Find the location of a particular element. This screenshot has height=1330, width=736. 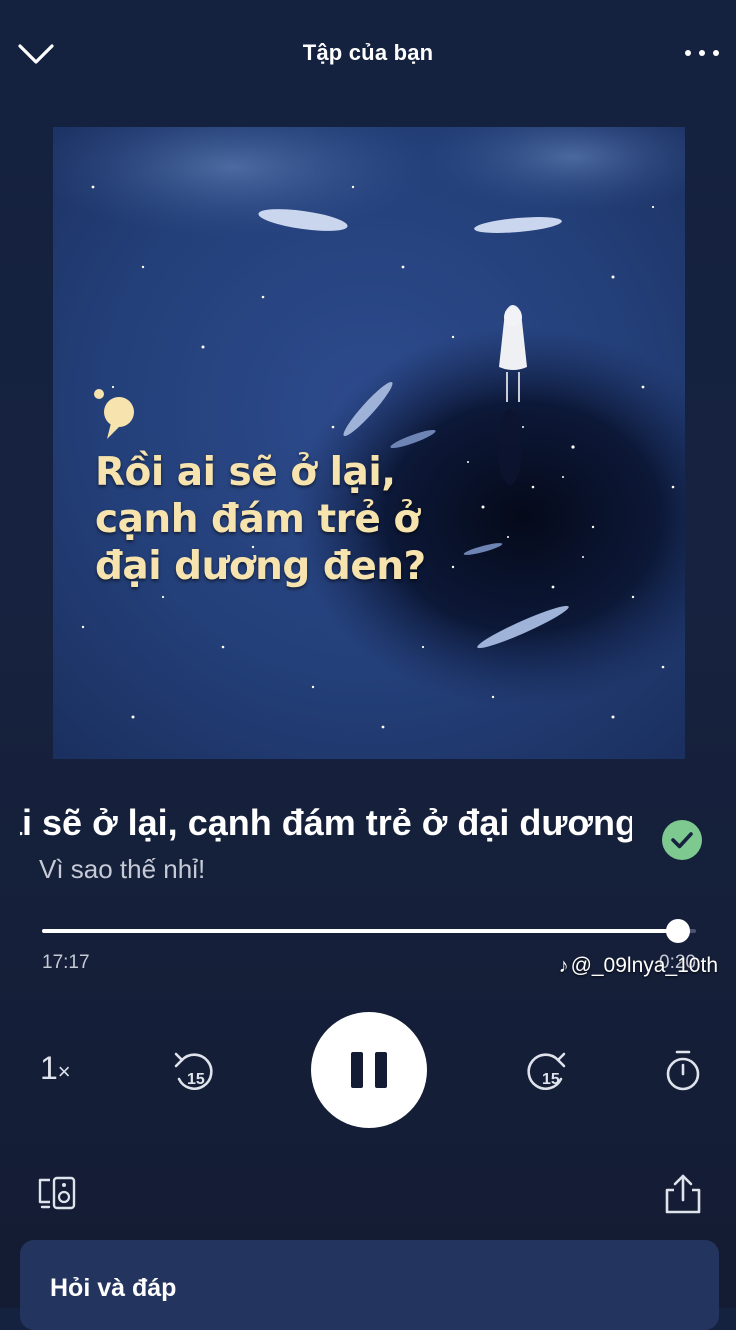

progress-bar is located at coordinates (369, 931).